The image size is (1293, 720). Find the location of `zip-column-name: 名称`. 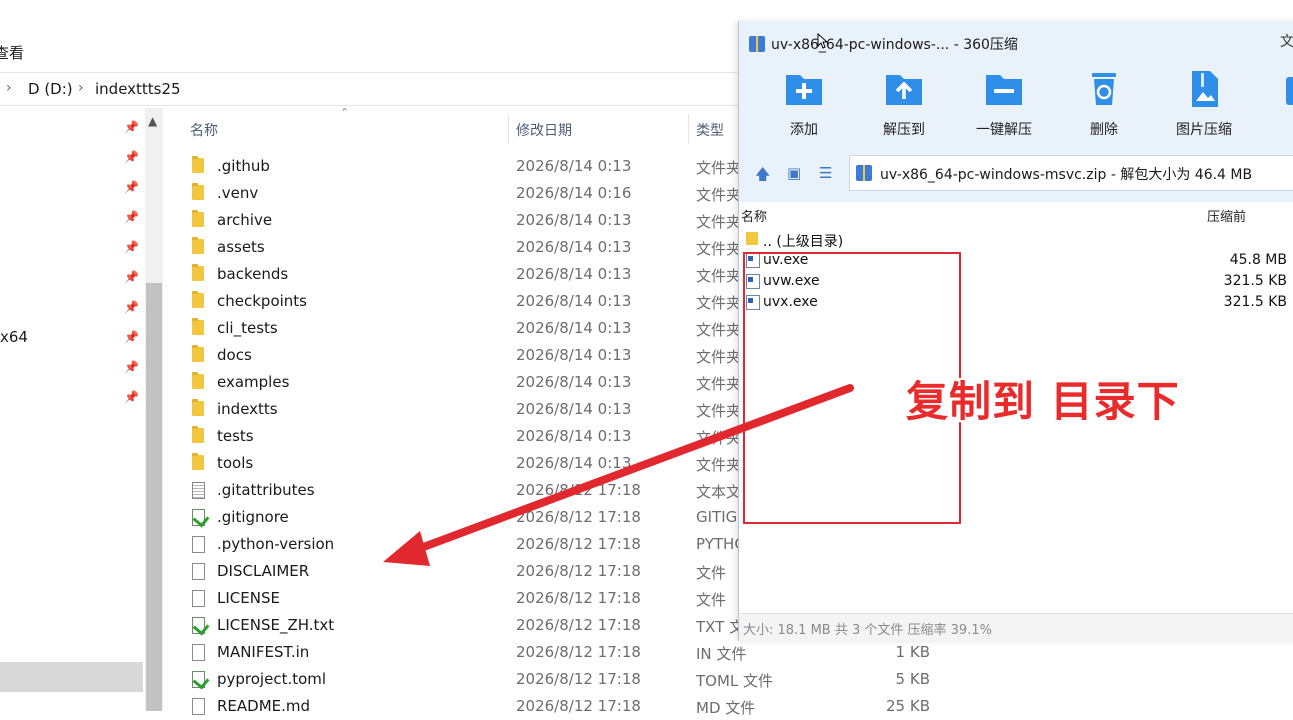

zip-column-name: 名称 is located at coordinates (754, 215).